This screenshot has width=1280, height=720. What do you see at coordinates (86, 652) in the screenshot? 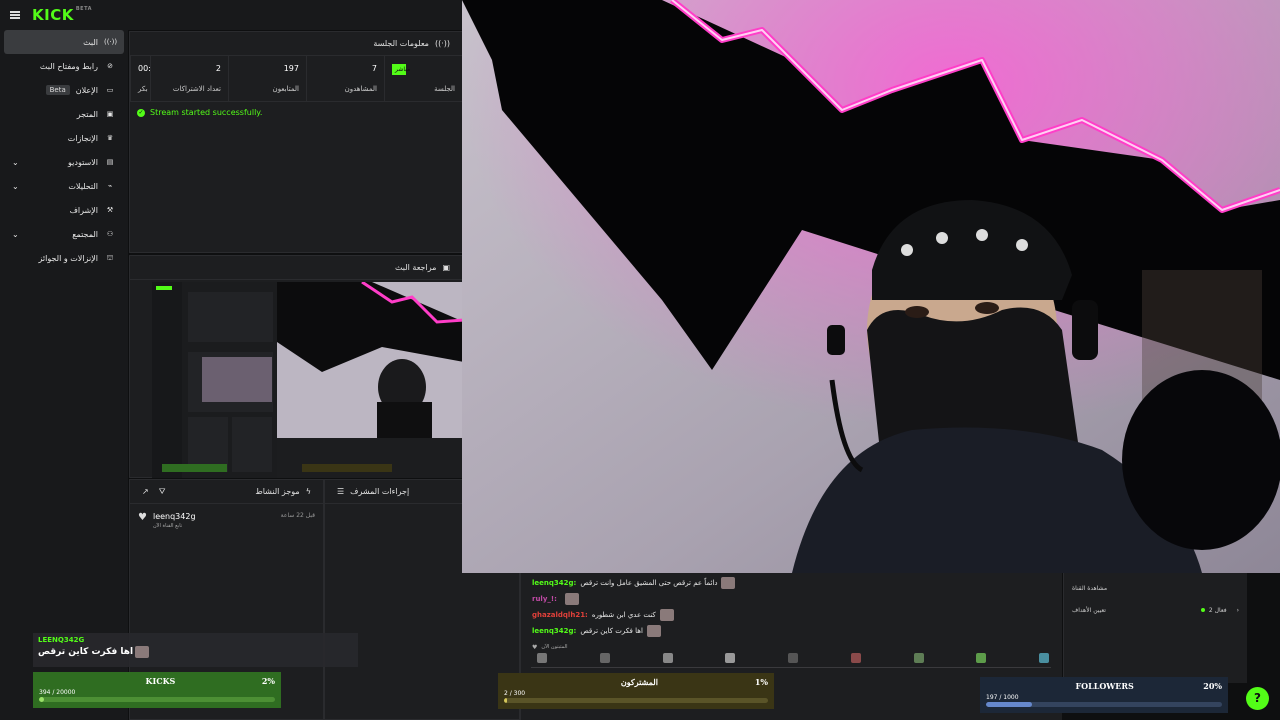
I see `alert-message: اها فكرت كاين ترقص` at bounding box center [86, 652].